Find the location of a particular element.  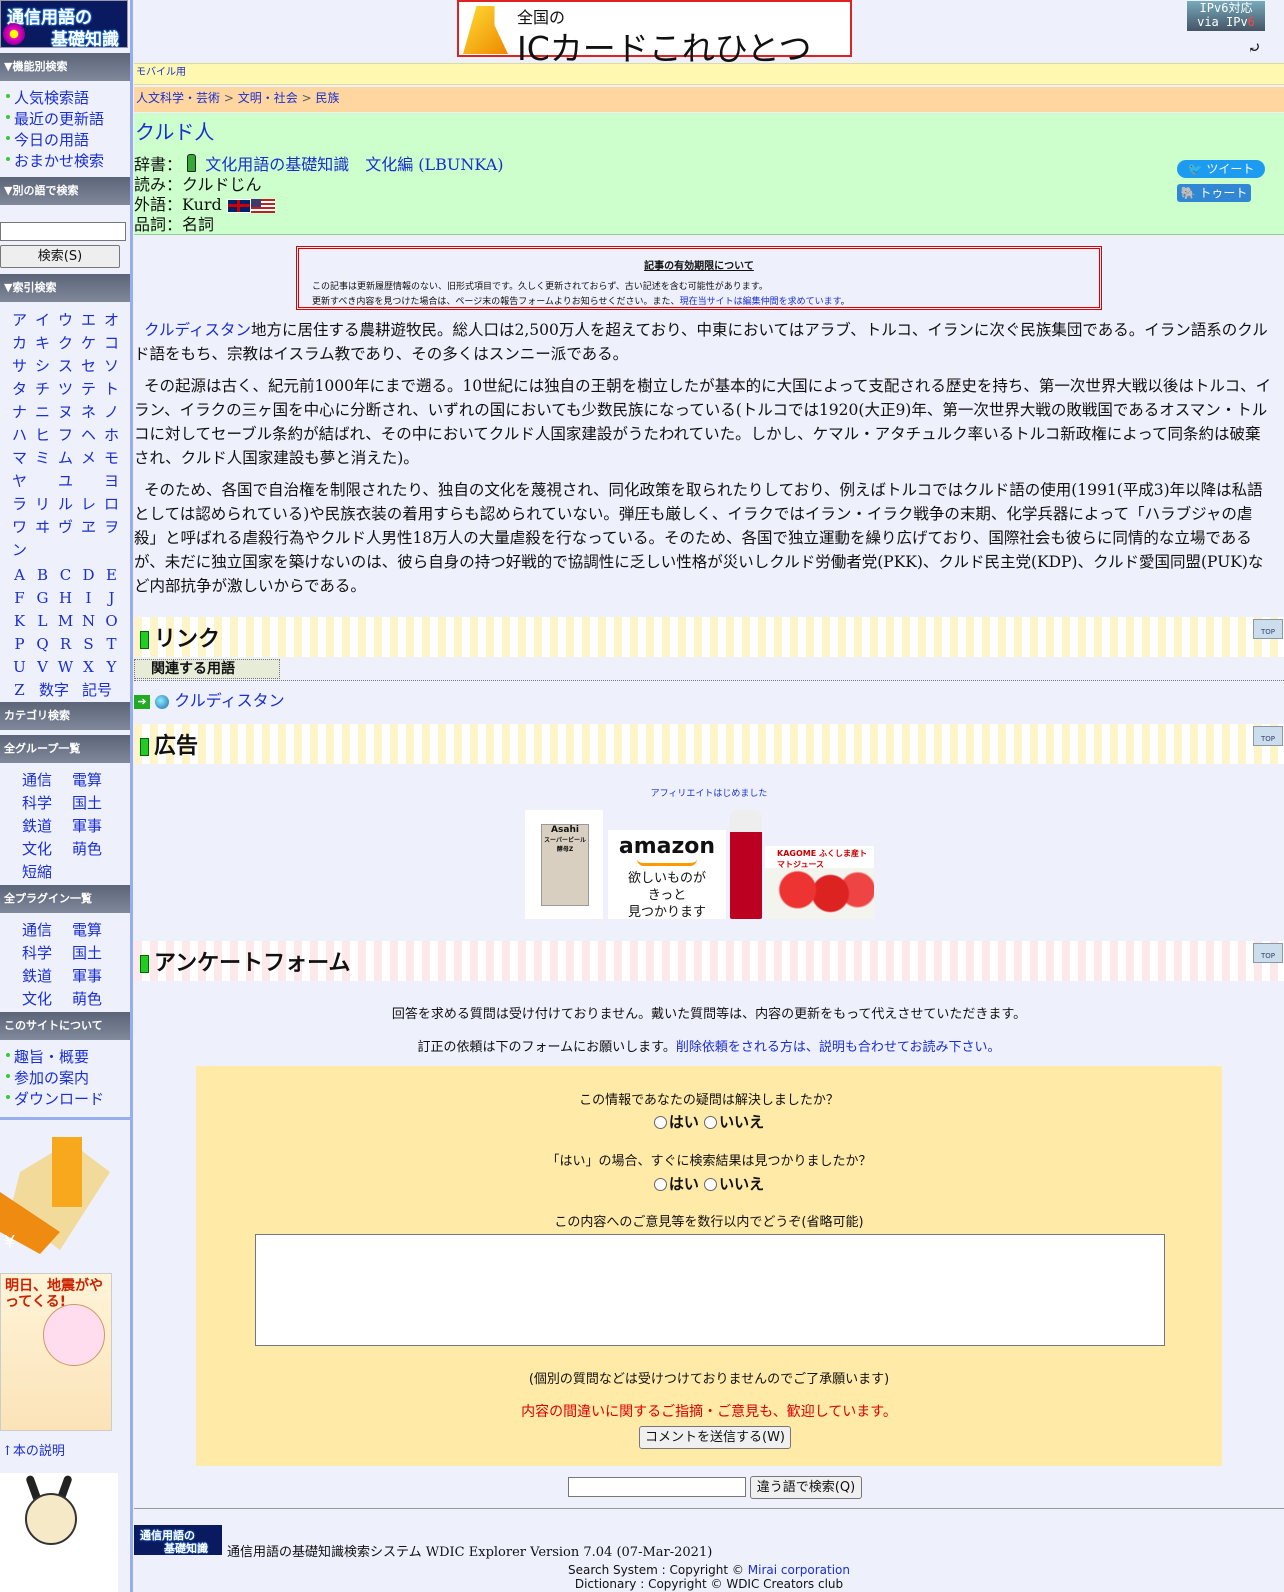

sidebar-item-download: ダウンロード is located at coordinates (64, 1099).